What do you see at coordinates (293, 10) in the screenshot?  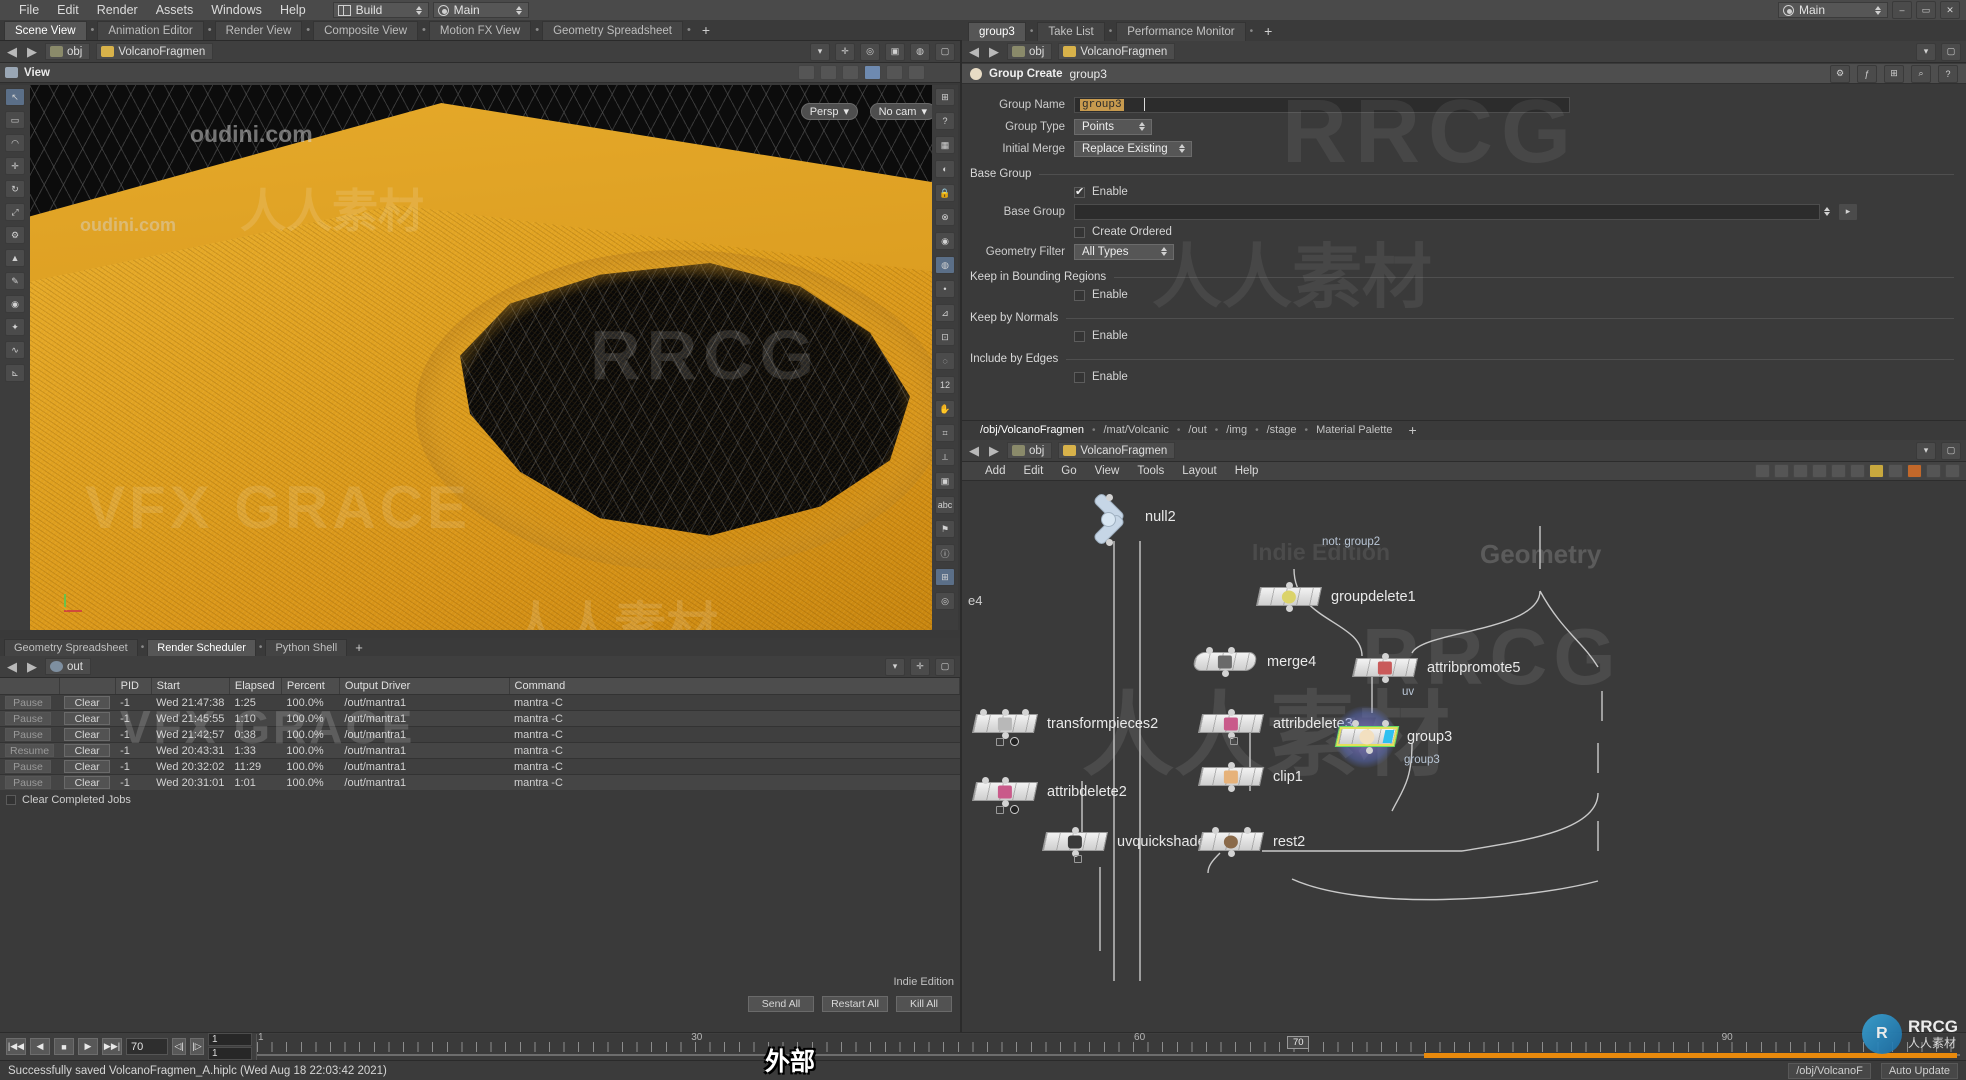 I see `menu-item-help: Help` at bounding box center [293, 10].